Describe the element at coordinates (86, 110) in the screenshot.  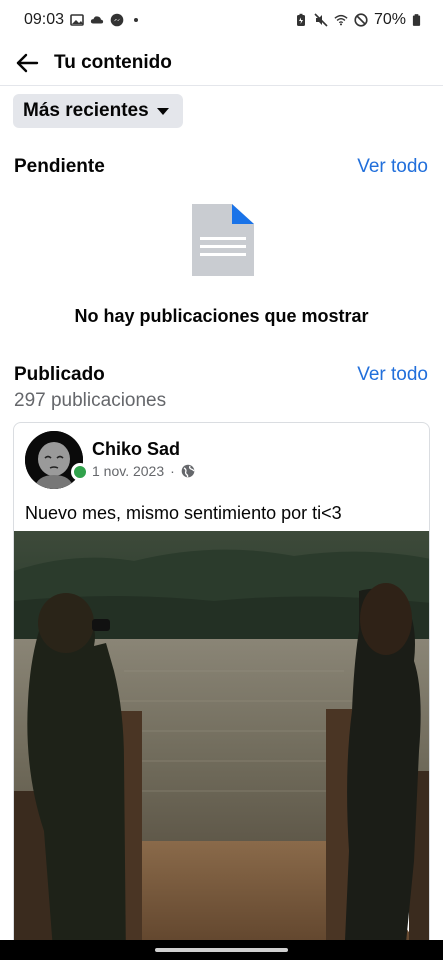
I see `sort-filter-label: Más recientes` at that location.